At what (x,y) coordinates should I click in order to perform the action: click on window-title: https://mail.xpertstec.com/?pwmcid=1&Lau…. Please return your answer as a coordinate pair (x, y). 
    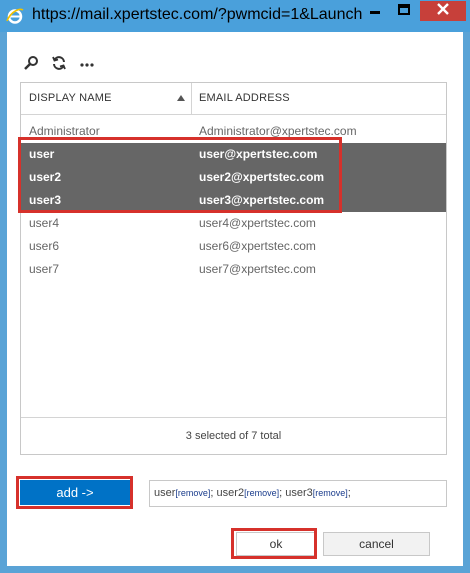
    Looking at the image, I should click on (197, 14).